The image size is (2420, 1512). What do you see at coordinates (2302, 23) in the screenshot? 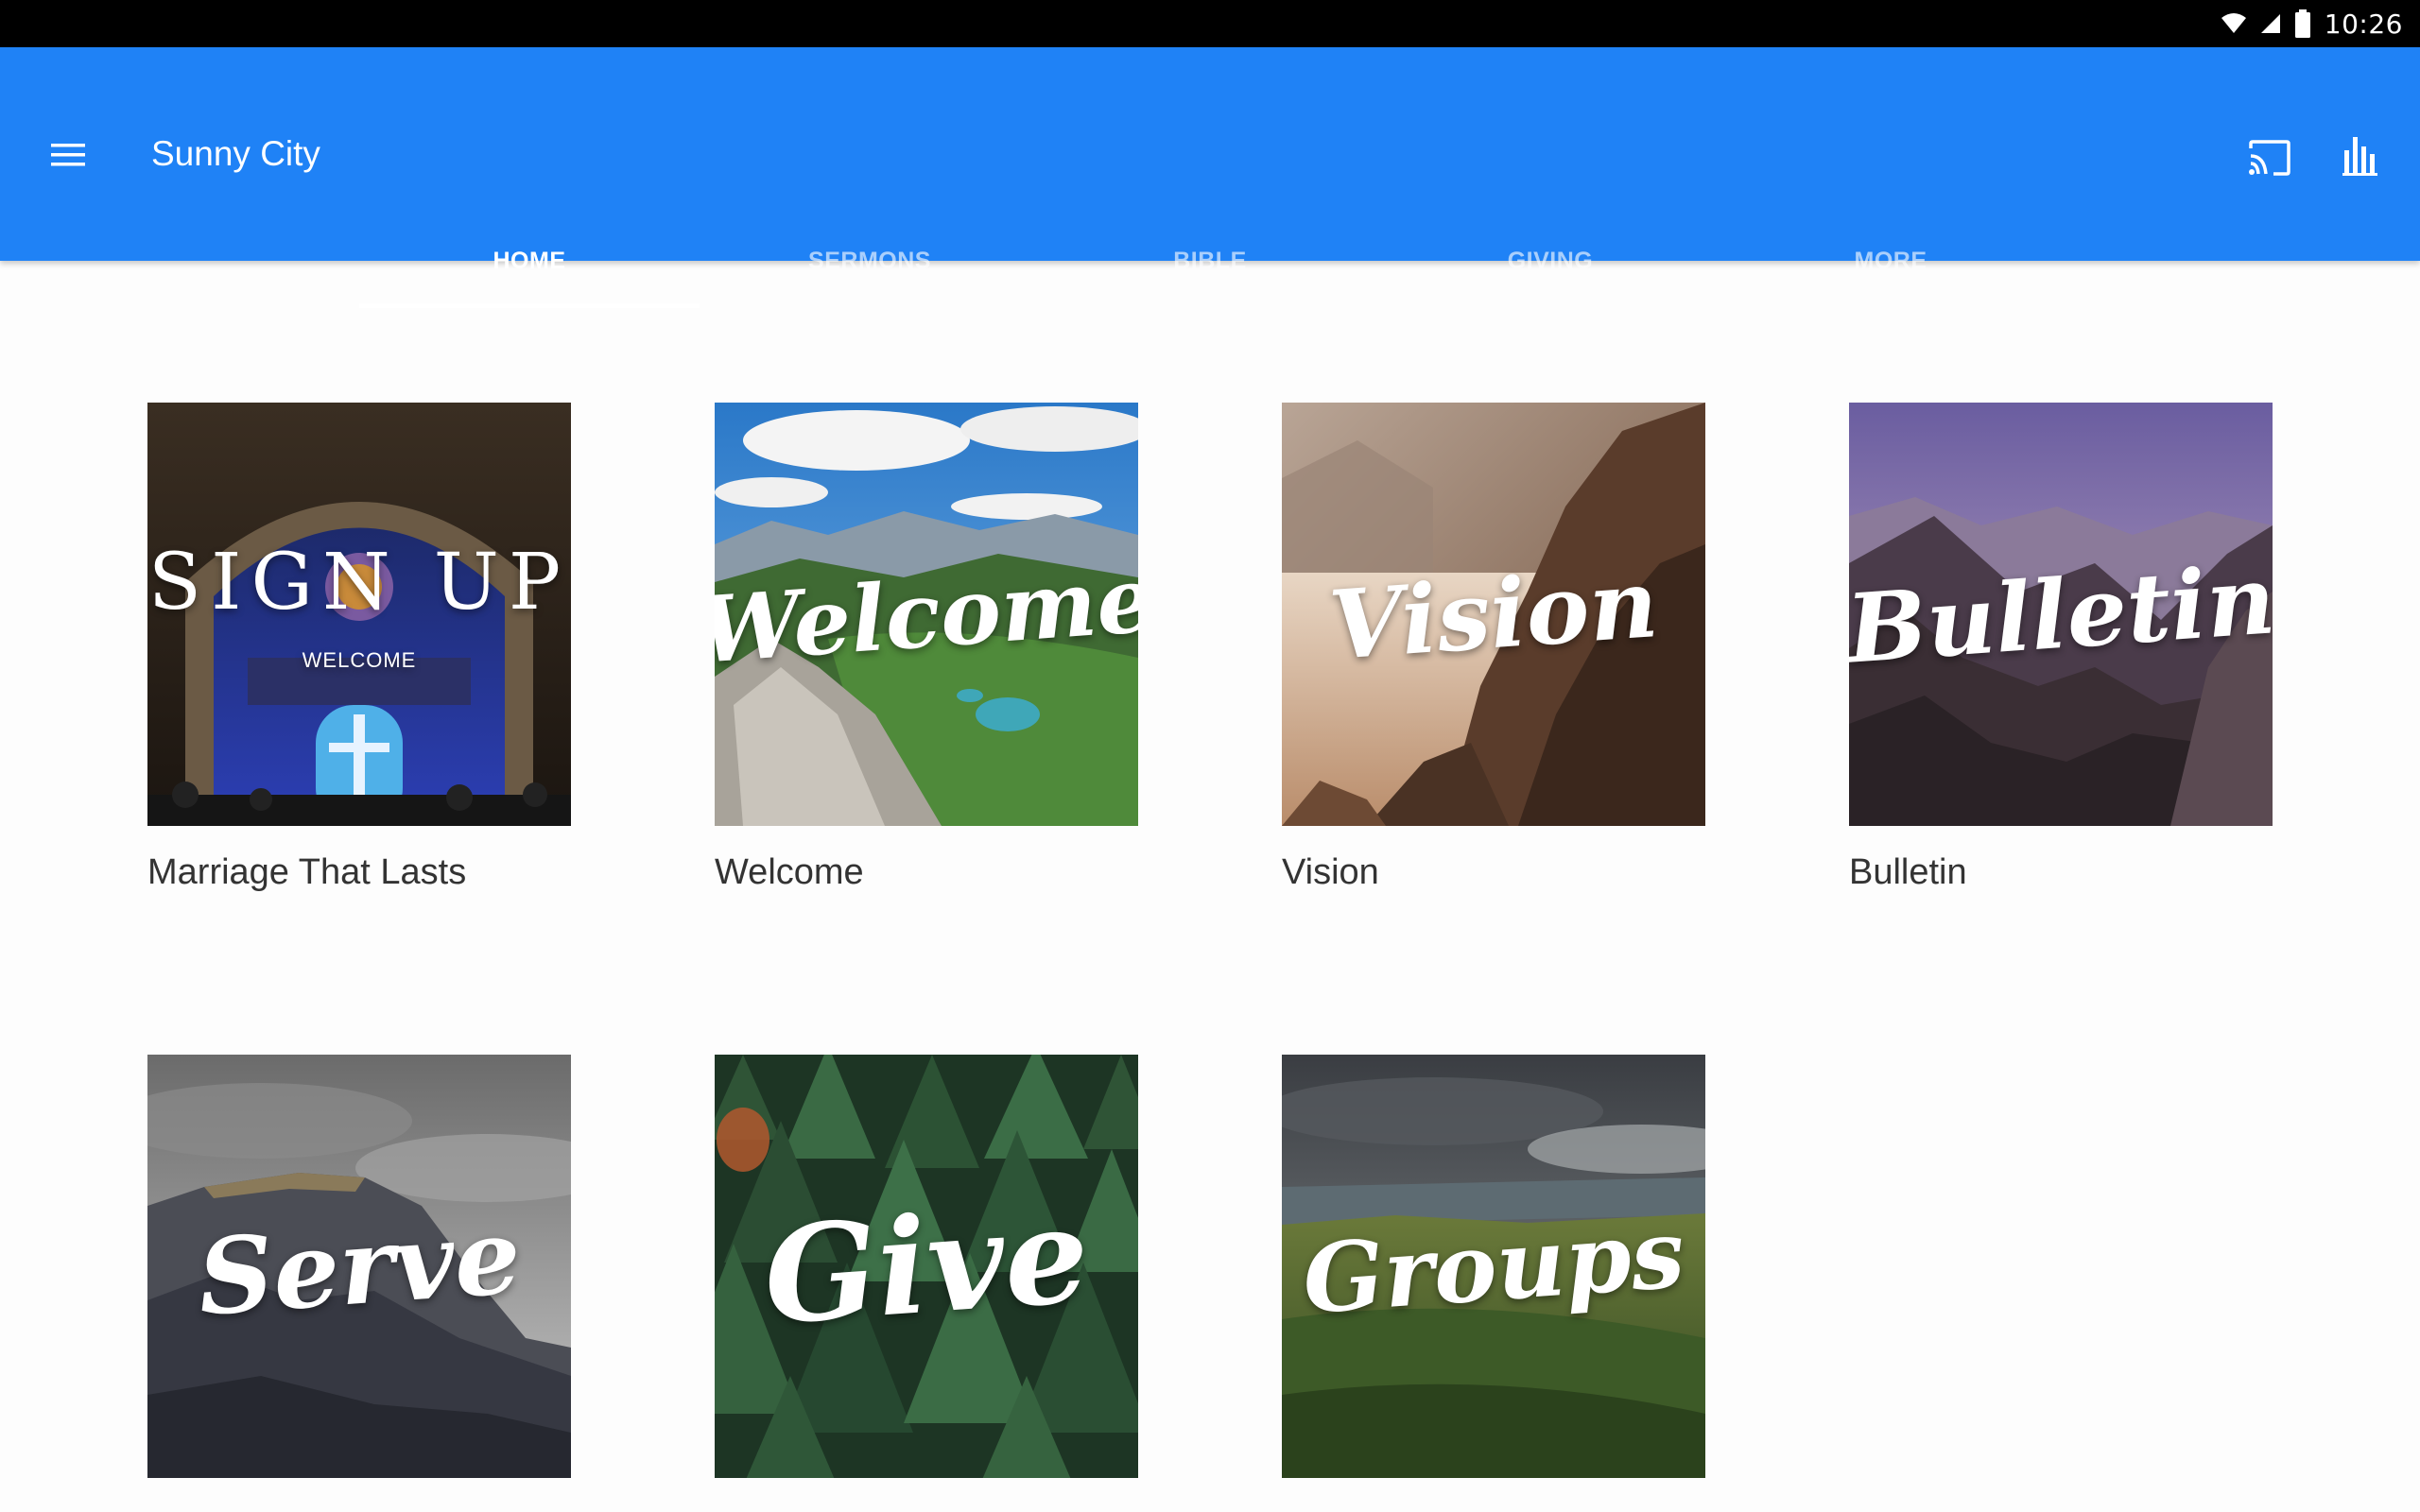
I see `battery-icon` at bounding box center [2302, 23].